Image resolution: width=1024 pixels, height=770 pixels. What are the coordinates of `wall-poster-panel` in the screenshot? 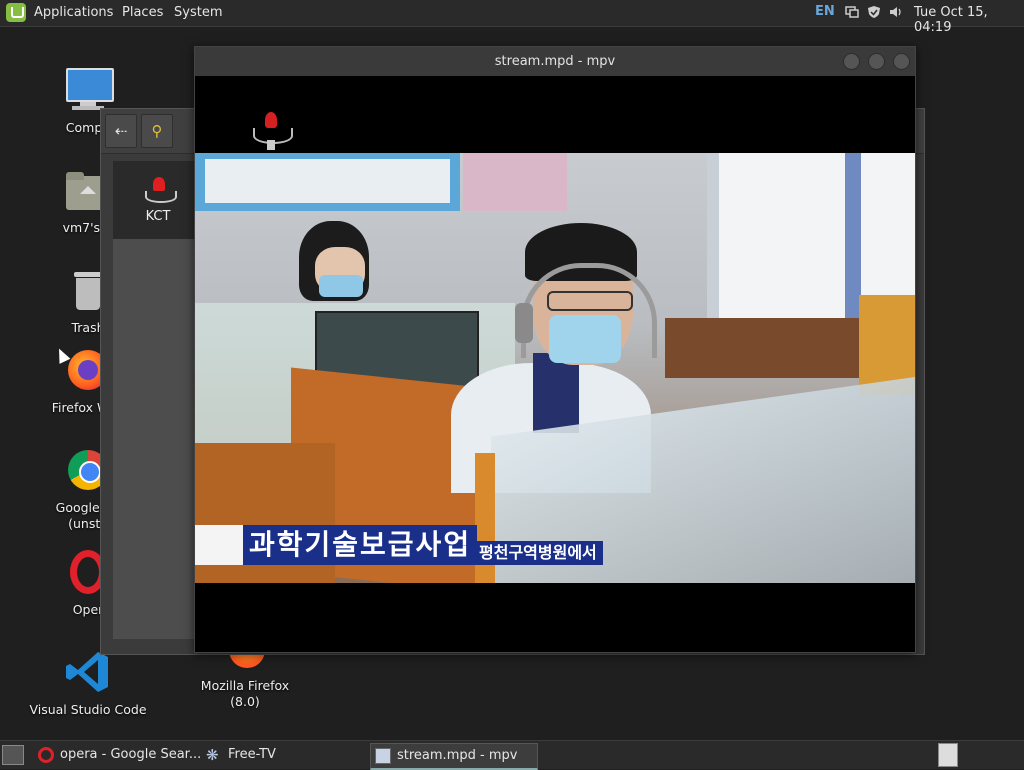 It's located at (327, 181).